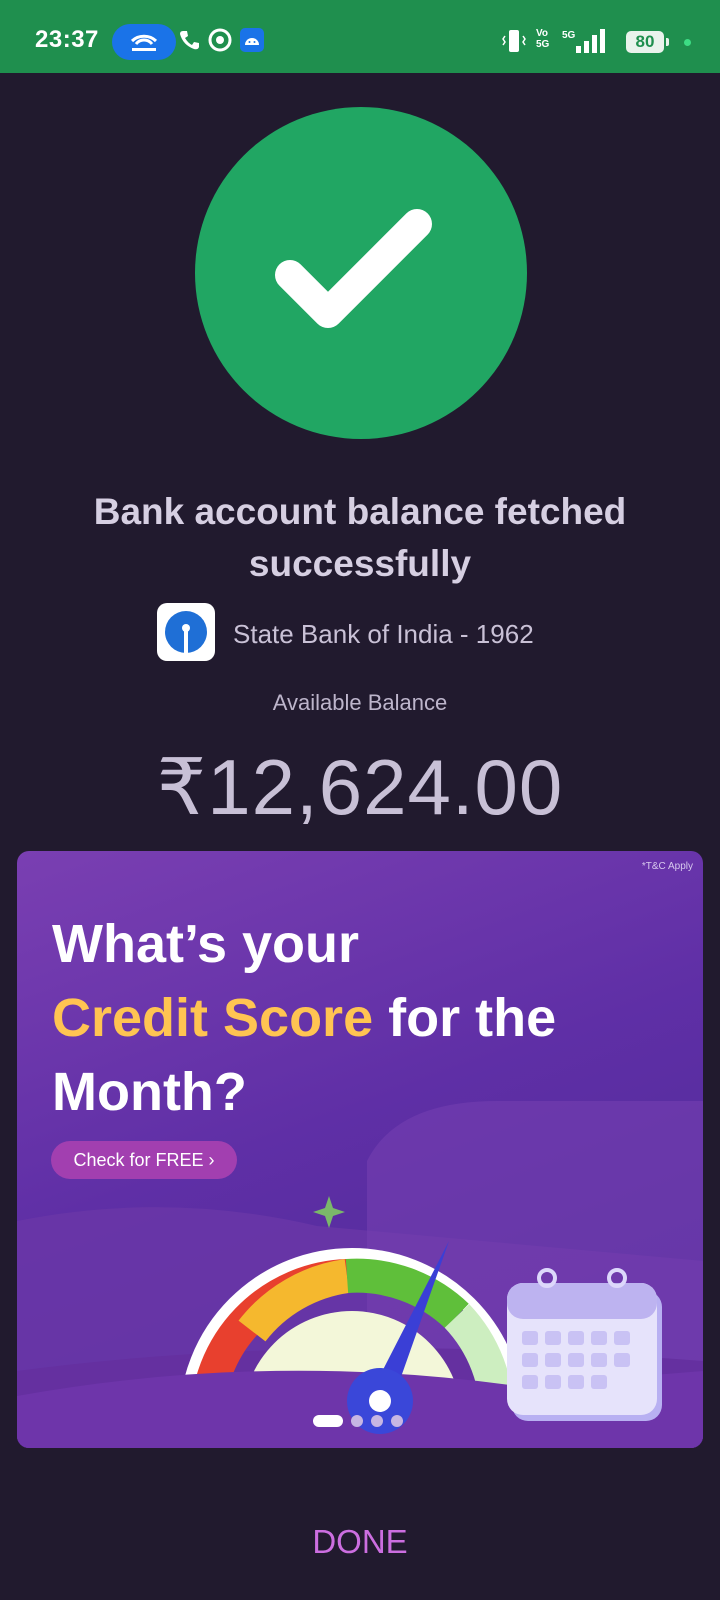  What do you see at coordinates (328, 1421) in the screenshot?
I see `carousel-dot-active` at bounding box center [328, 1421].